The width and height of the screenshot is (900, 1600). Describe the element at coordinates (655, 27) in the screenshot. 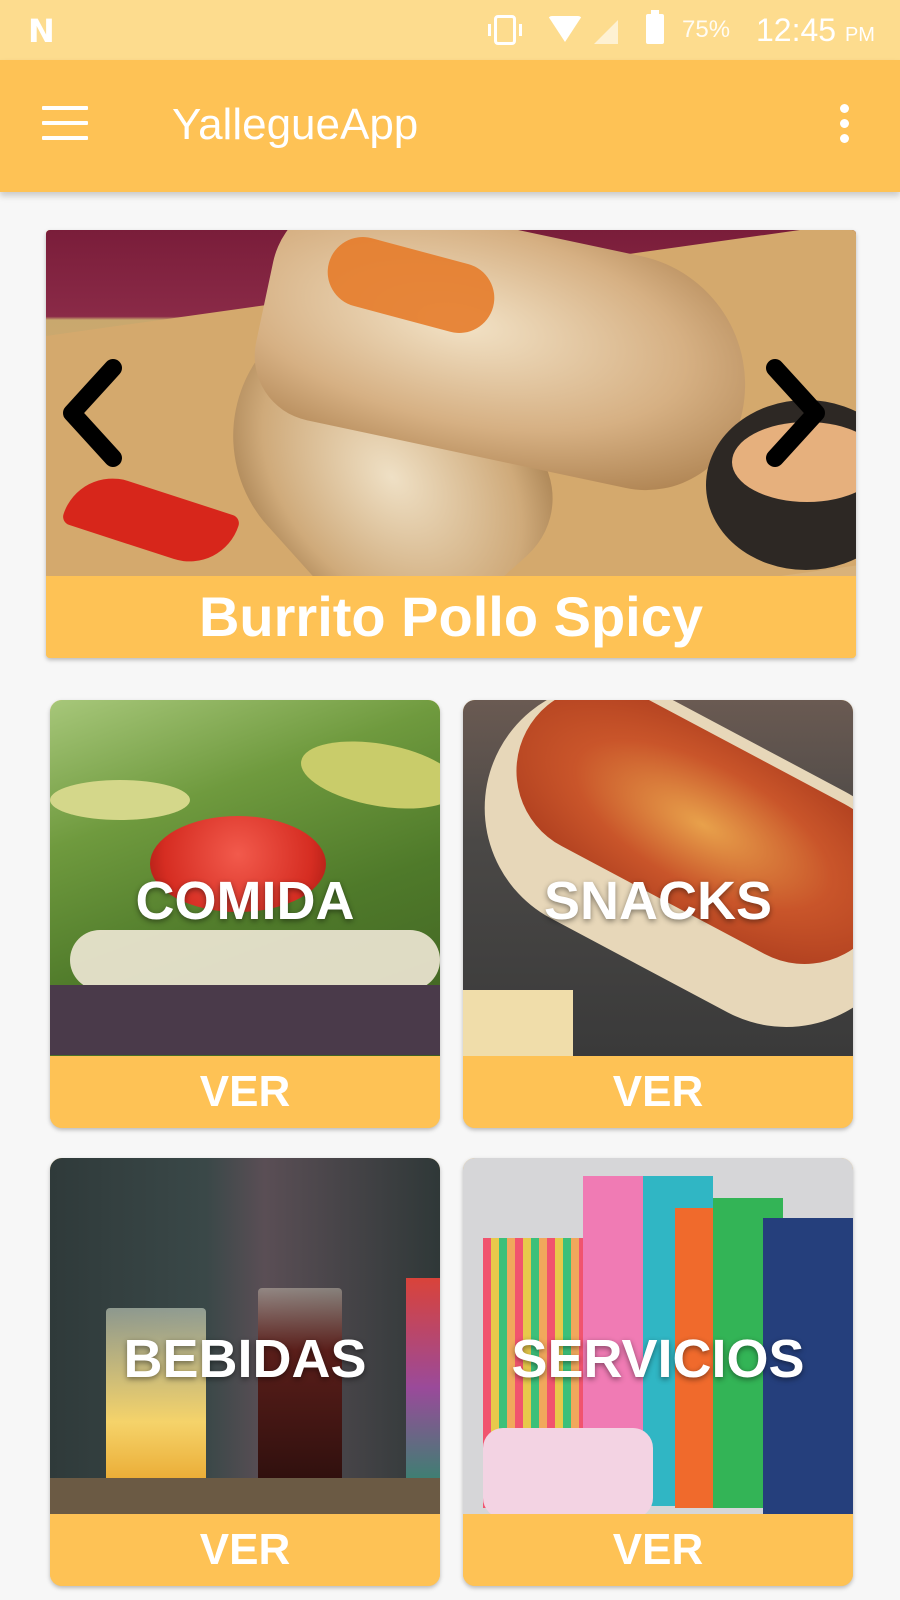

I see `battery-icon` at that location.